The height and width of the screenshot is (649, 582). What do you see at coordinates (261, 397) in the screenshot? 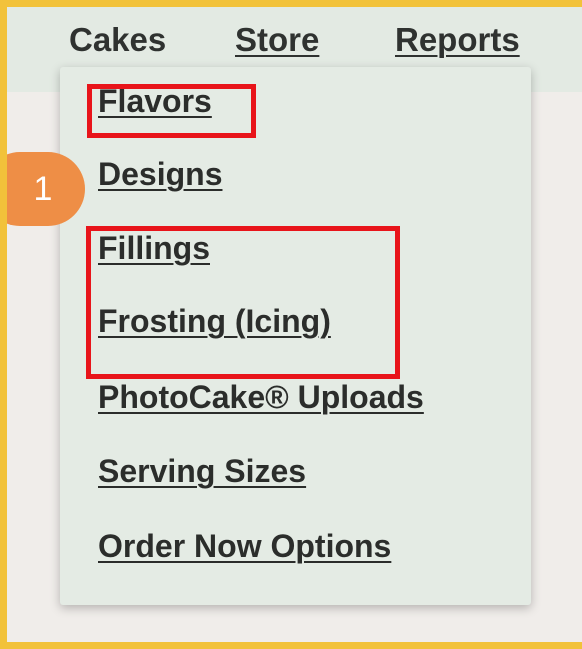
I see `menu-item-photocake-uploads: PhotoCake® Uploads` at bounding box center [261, 397].